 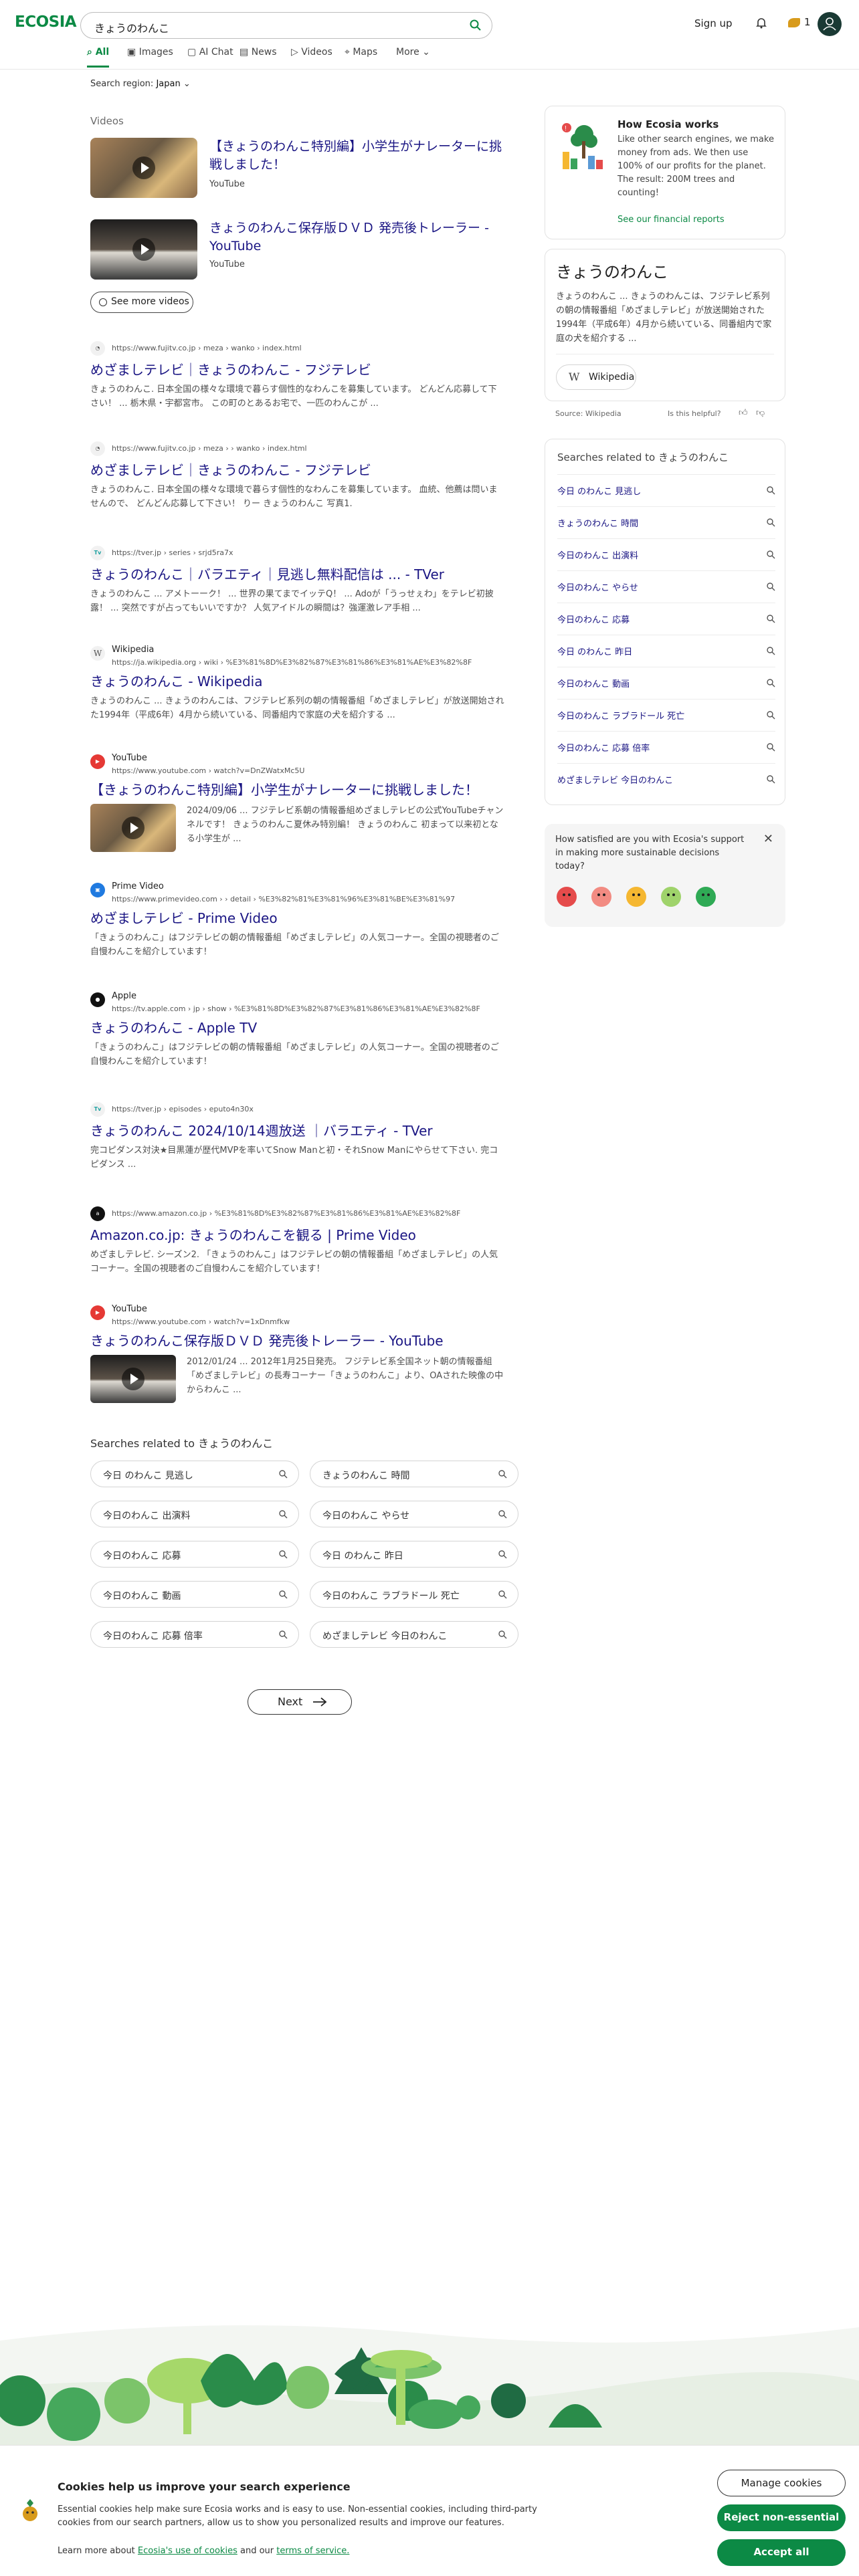 What do you see at coordinates (762, 22) in the screenshot?
I see `bell-icon` at bounding box center [762, 22].